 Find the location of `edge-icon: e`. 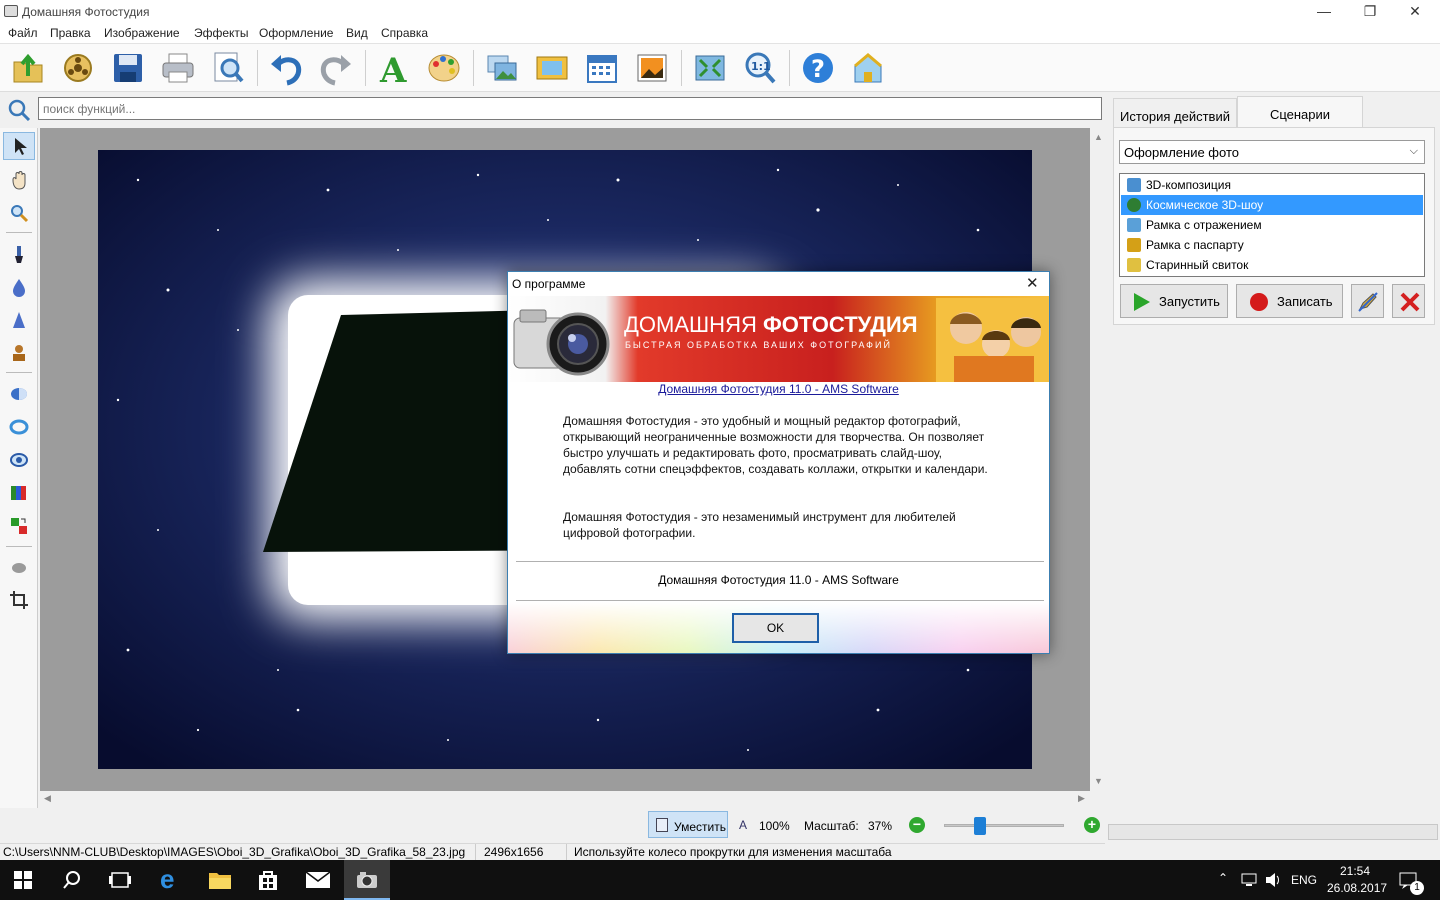

edge-icon: e is located at coordinates (173, 880).